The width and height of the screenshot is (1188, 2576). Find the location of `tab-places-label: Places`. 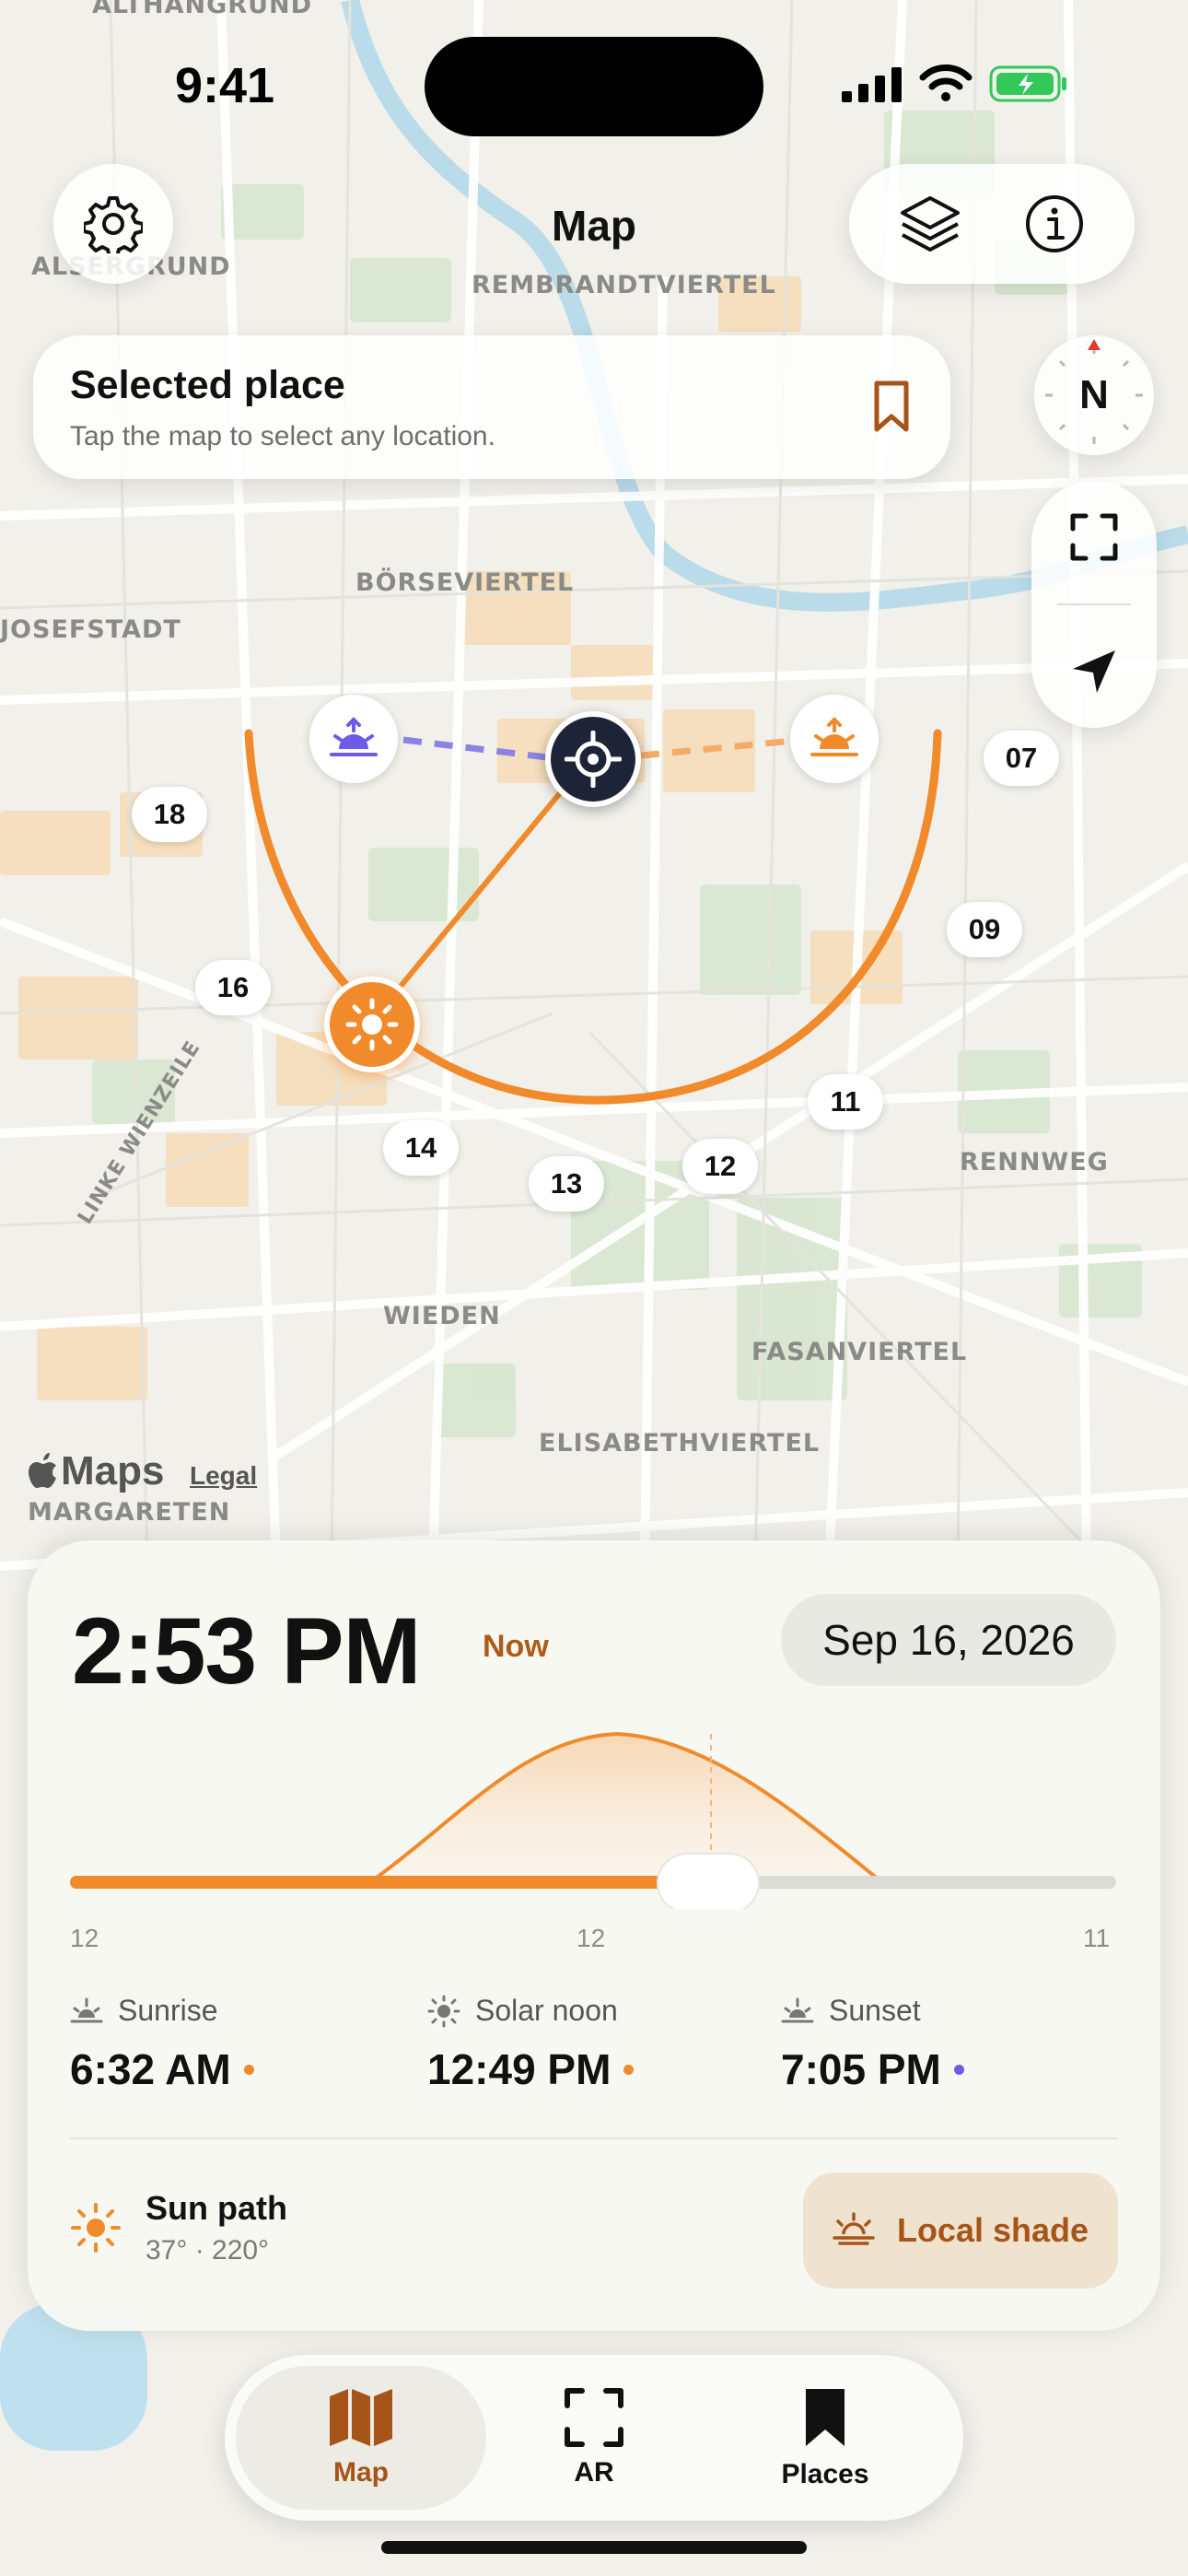

tab-places-label: Places is located at coordinates (825, 2474).